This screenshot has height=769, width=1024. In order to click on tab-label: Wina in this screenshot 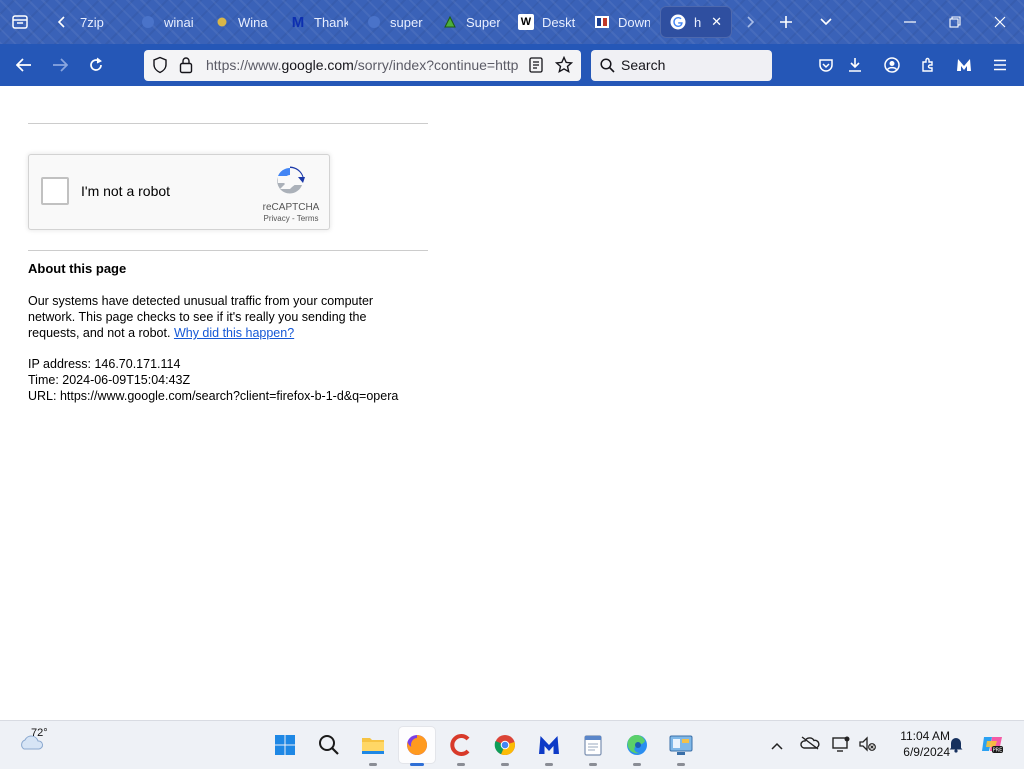, I will do `click(253, 22)`.